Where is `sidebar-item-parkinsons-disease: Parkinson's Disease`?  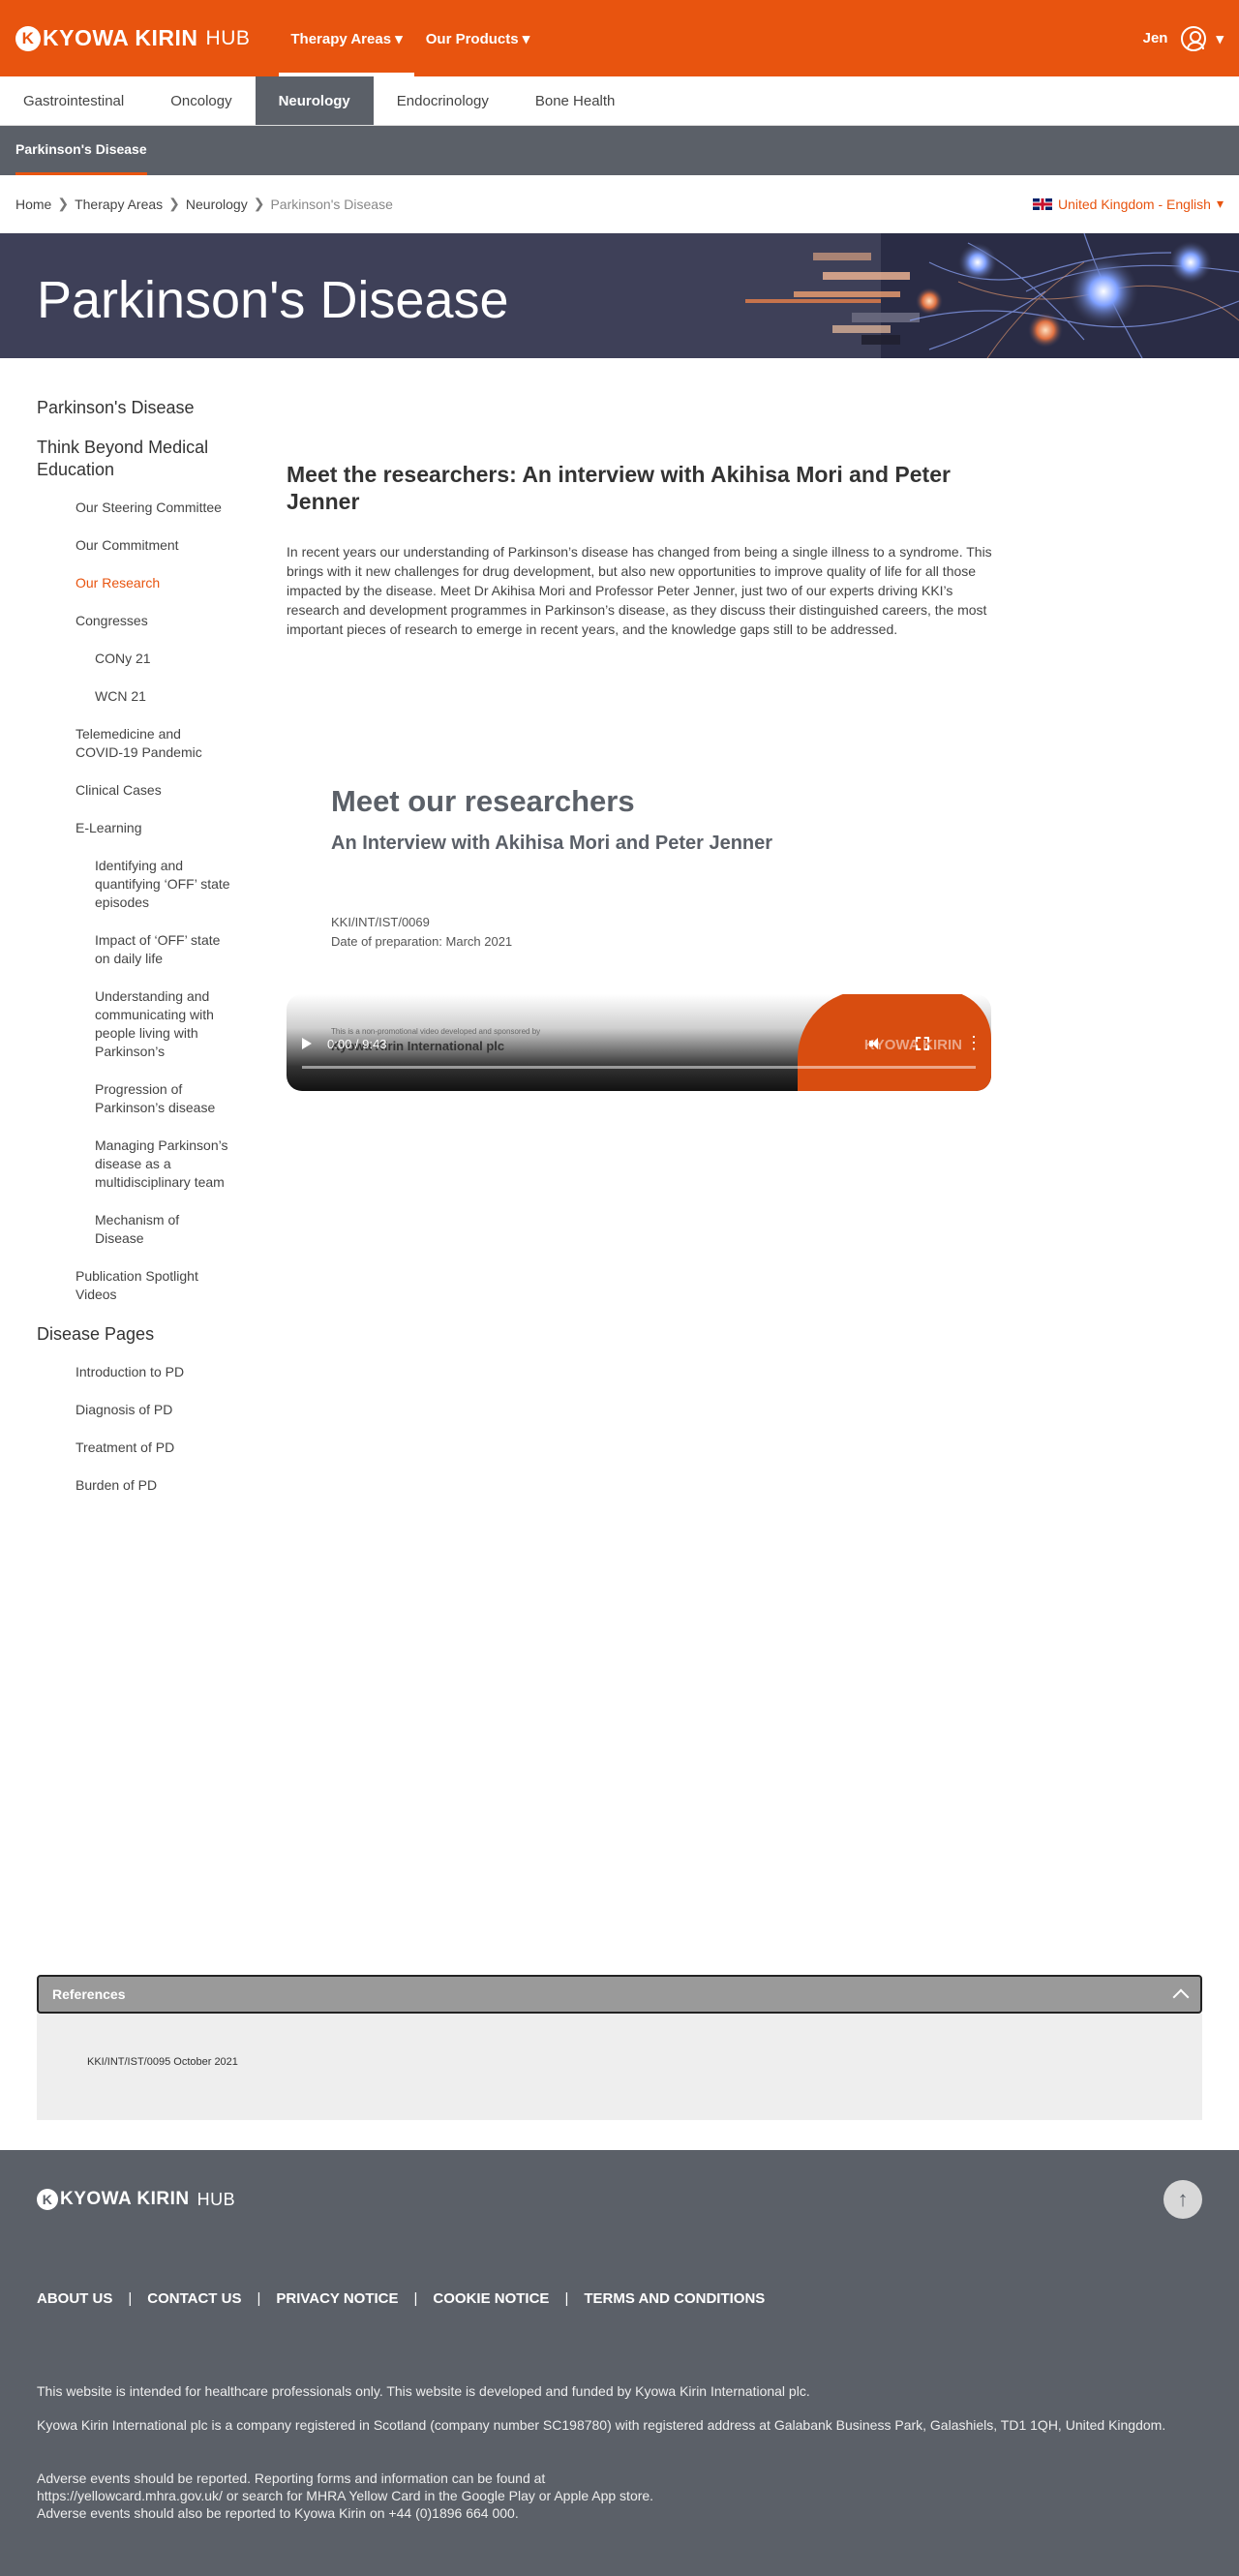
sidebar-item-parkinsons-disease: Parkinson's Disease is located at coordinates (133, 408).